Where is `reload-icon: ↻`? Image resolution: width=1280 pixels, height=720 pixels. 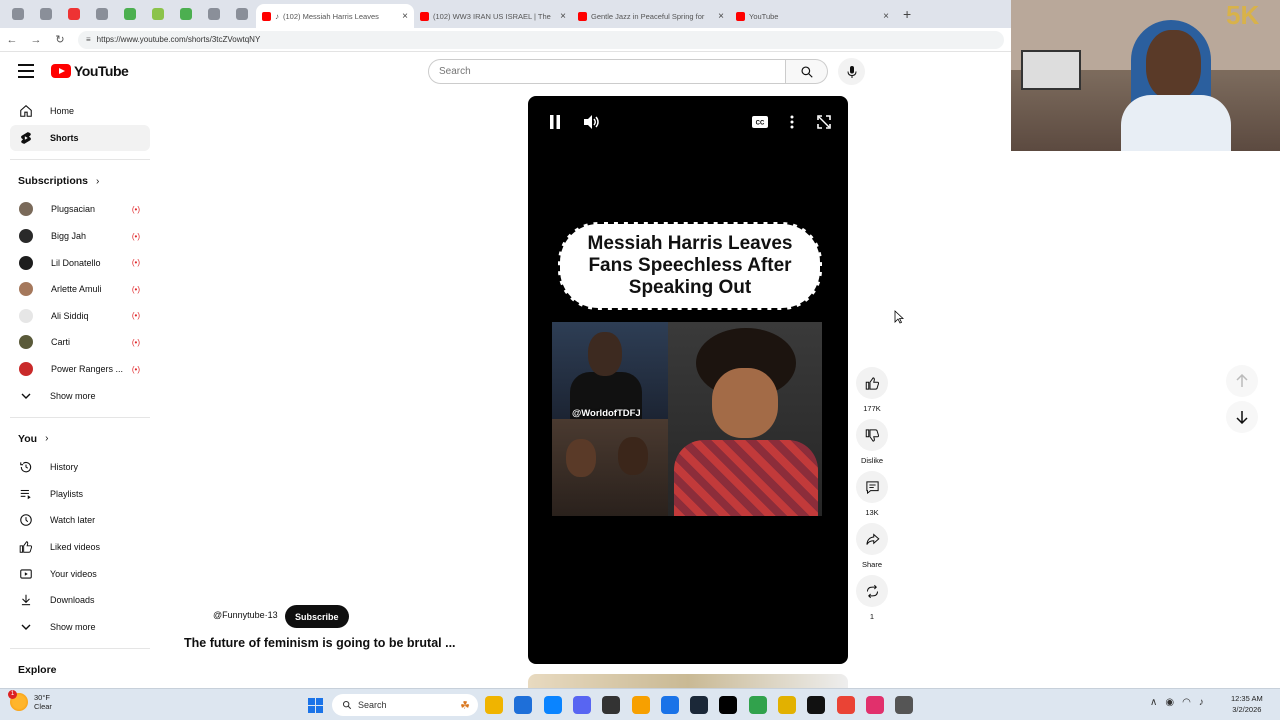
reload-icon: ↻ is located at coordinates (60, 39).